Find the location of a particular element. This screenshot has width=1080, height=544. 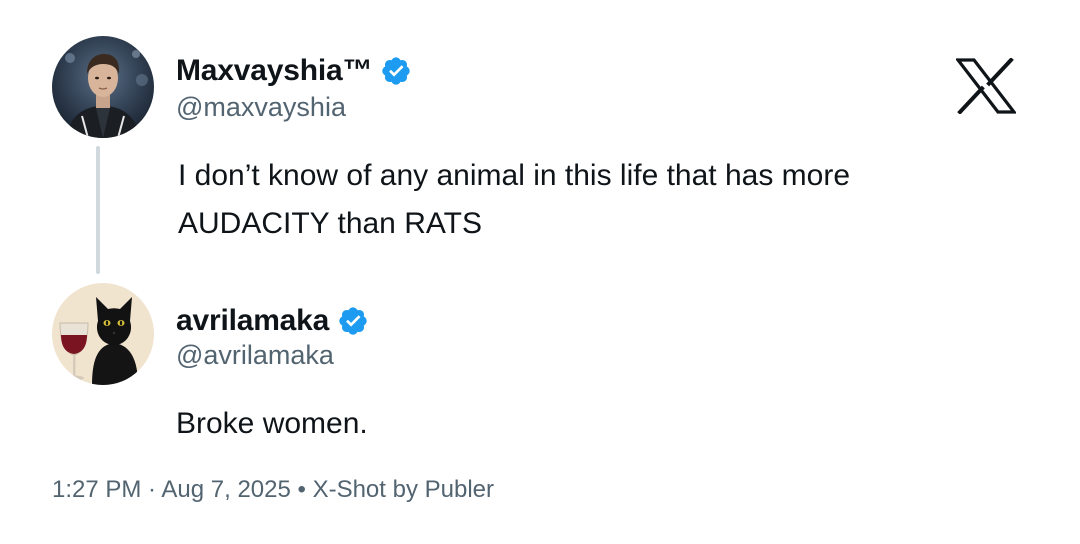

author-handle: @maxvayshia is located at coordinates (261, 107).